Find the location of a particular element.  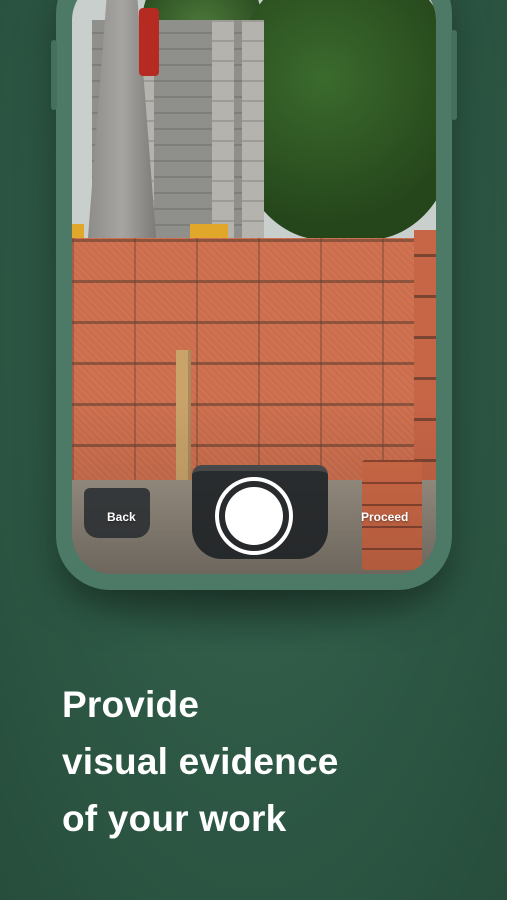

phone-side-button-right is located at coordinates (454, 75).